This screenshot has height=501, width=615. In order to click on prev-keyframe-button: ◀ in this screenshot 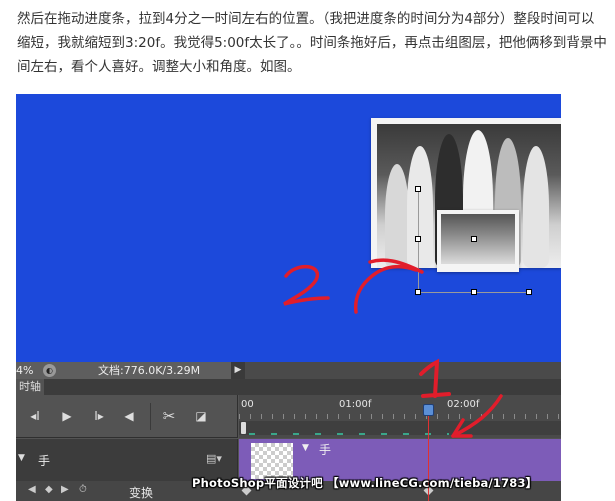, I will do `click(32, 489)`.